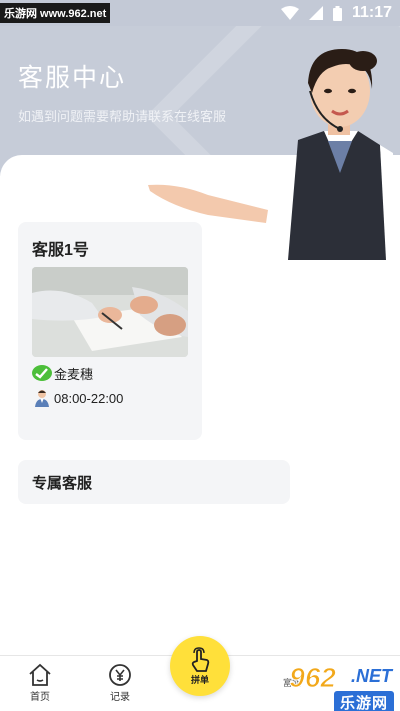 The width and height of the screenshot is (400, 711). What do you see at coordinates (199, 679) in the screenshot?
I see `group-order-label: 拼单` at bounding box center [199, 679].